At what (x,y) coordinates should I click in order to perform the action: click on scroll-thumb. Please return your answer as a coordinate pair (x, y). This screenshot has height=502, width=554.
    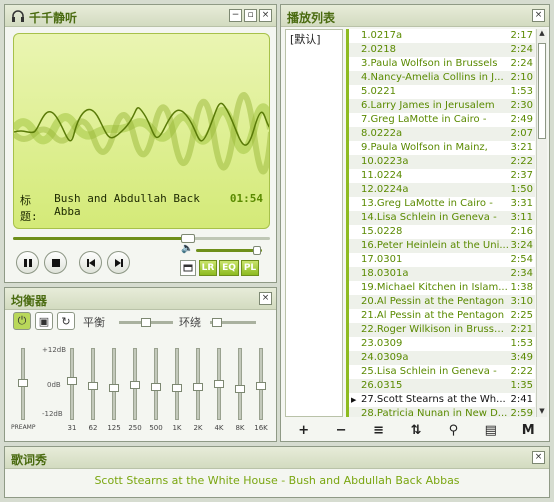
    Looking at the image, I should click on (542, 91).